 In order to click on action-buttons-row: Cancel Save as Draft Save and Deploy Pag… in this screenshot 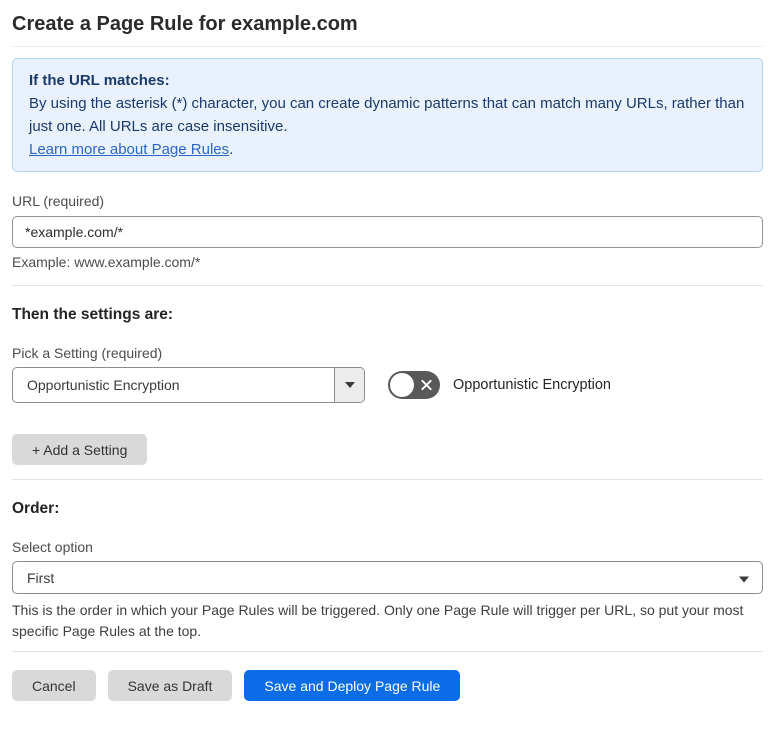, I will do `click(387, 685)`.